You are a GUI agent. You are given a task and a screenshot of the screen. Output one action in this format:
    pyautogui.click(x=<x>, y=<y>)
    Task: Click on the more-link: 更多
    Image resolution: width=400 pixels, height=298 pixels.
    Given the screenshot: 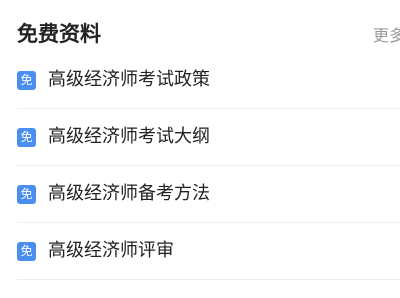 What is the action you would take?
    pyautogui.click(x=386, y=36)
    